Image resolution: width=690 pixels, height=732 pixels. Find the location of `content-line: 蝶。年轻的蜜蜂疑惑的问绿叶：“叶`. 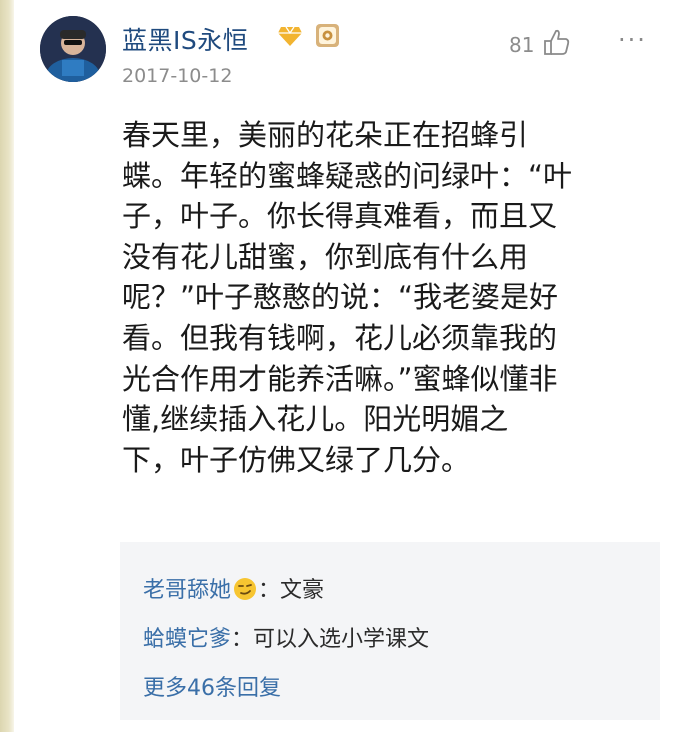

content-line: 蝶。年轻的蜜蜂疑惑的问绿叶：“叶 is located at coordinates (347, 175).